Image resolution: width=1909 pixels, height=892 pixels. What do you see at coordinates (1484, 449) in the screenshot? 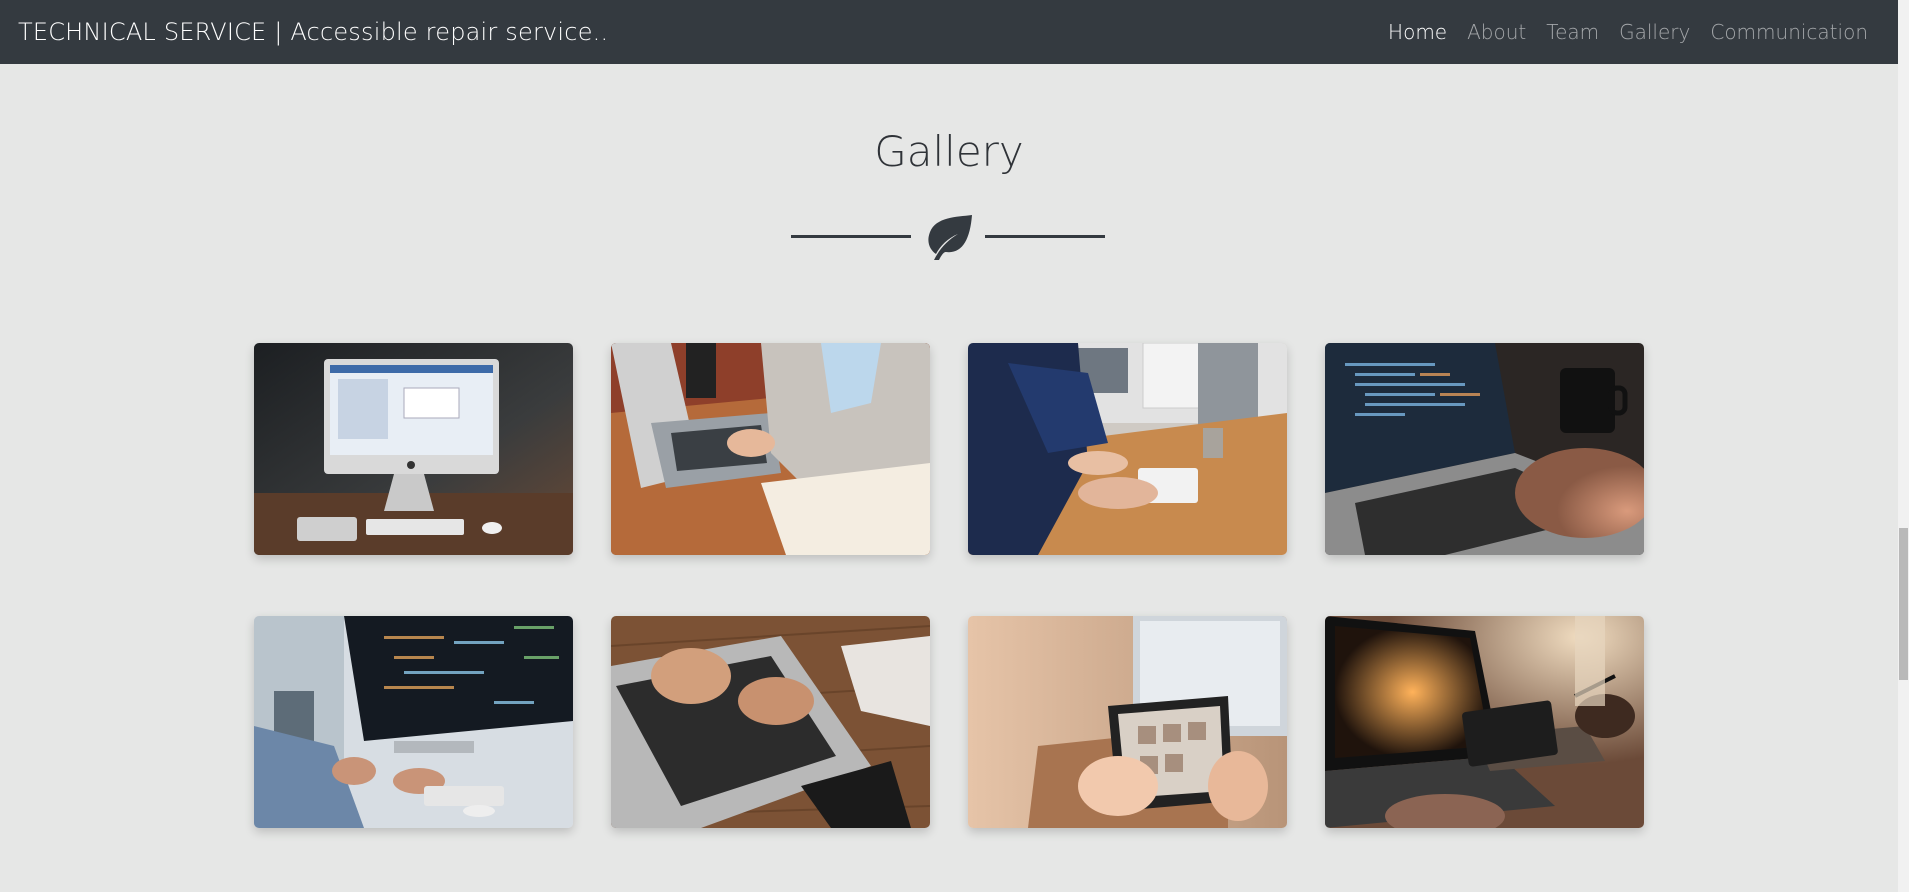
I see `gallery-image-laptop-code` at bounding box center [1484, 449].